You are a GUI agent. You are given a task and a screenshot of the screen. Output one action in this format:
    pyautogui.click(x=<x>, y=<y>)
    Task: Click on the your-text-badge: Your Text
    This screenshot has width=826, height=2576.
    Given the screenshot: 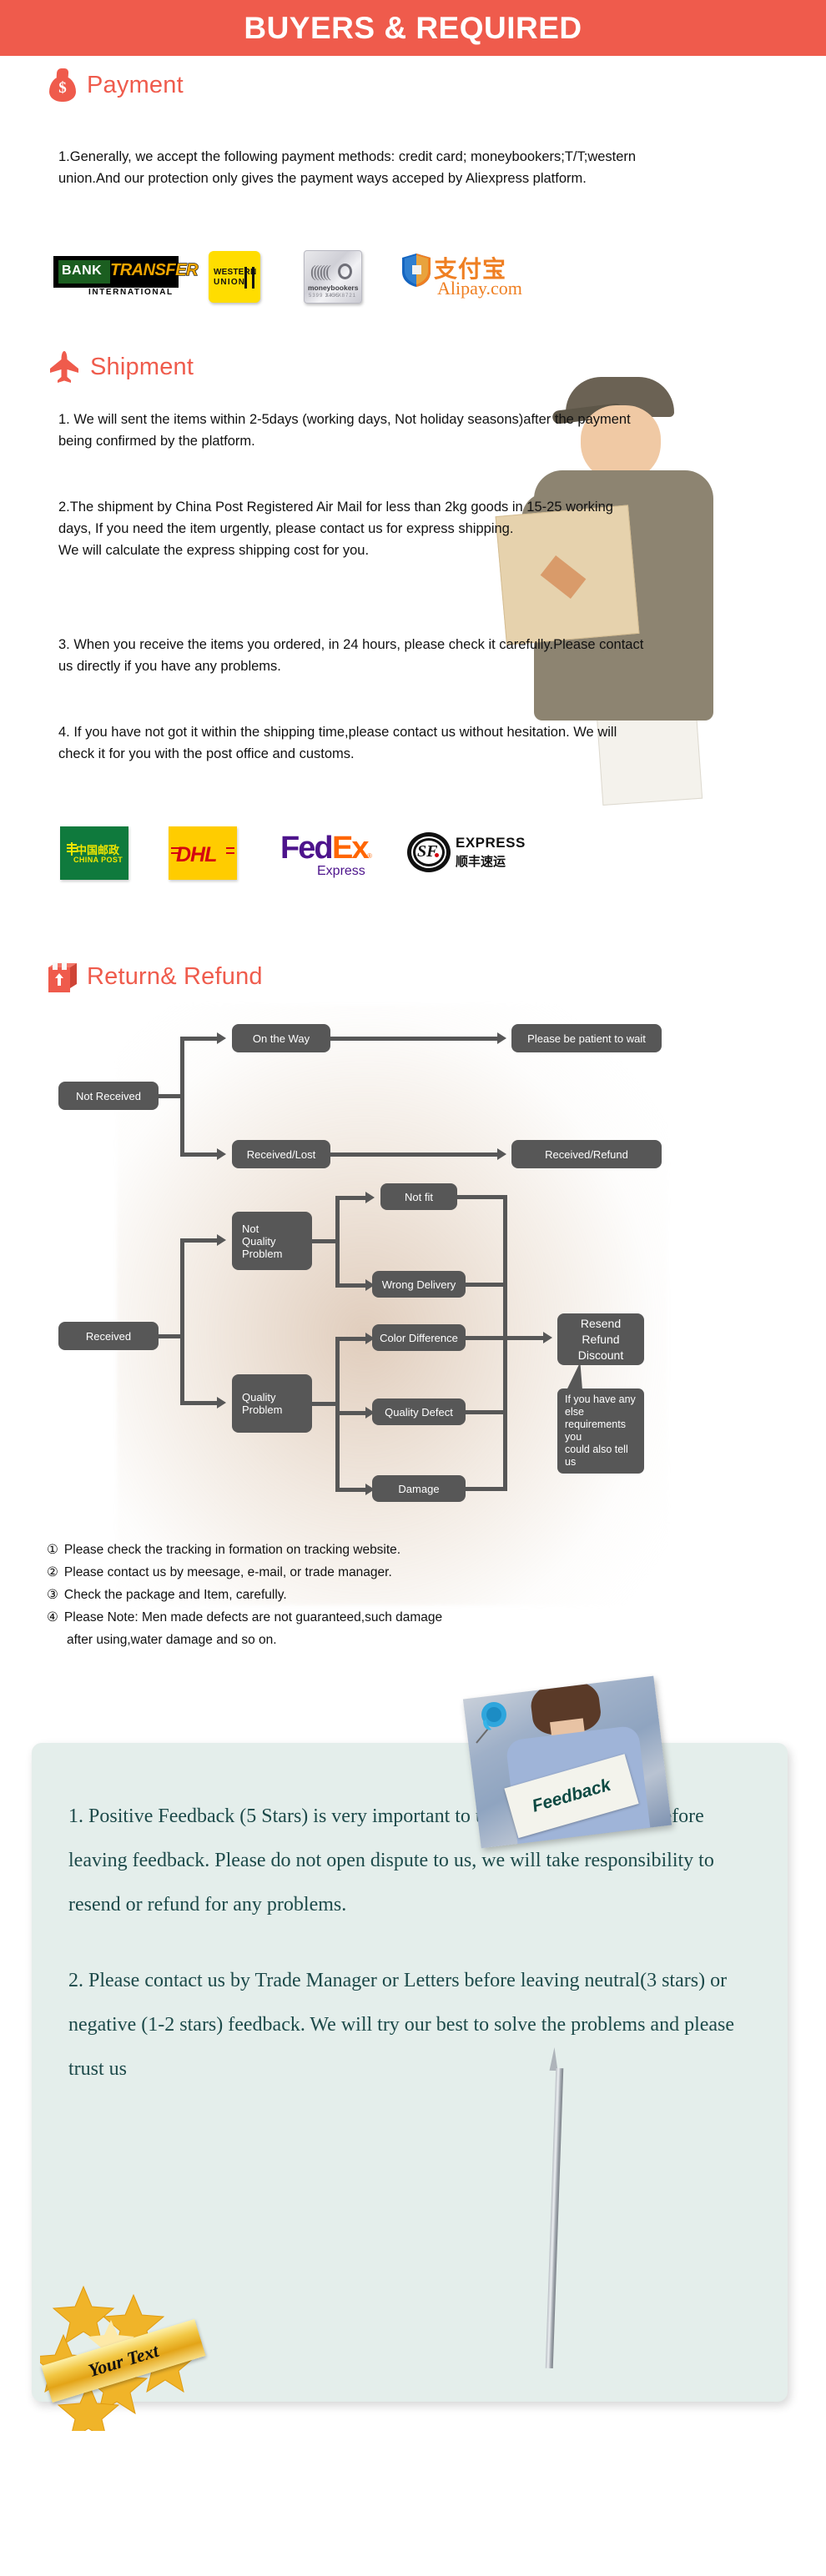 What is the action you would take?
    pyautogui.click(x=119, y=2359)
    